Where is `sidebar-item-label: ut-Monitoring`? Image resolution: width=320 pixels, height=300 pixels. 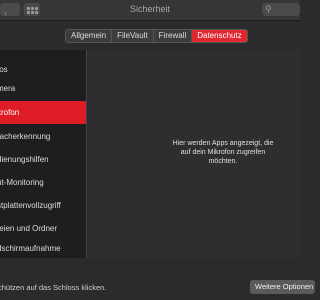
sidebar-item-label: ut-Monitoring is located at coordinates (22, 182).